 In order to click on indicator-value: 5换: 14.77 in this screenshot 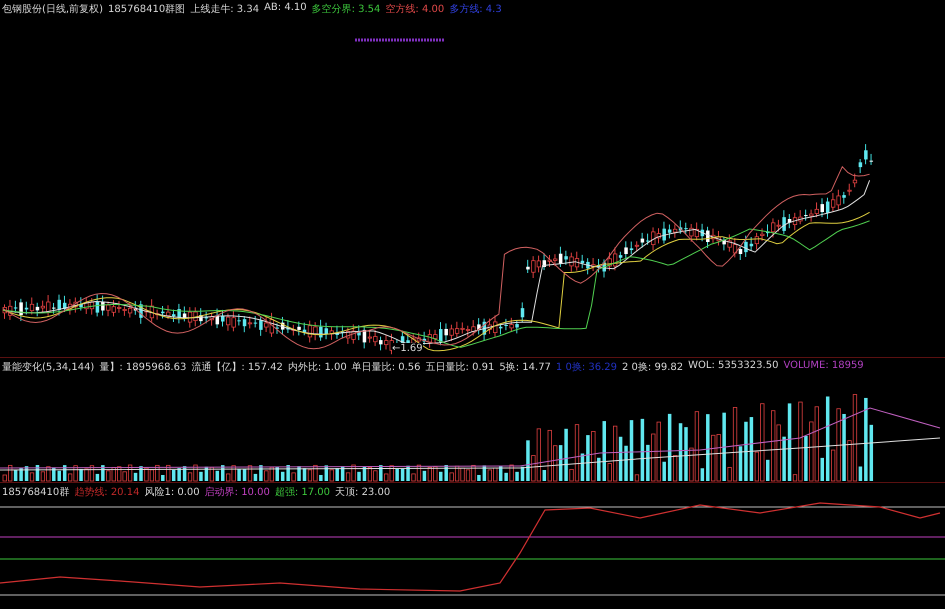, I will do `click(525, 367)`.